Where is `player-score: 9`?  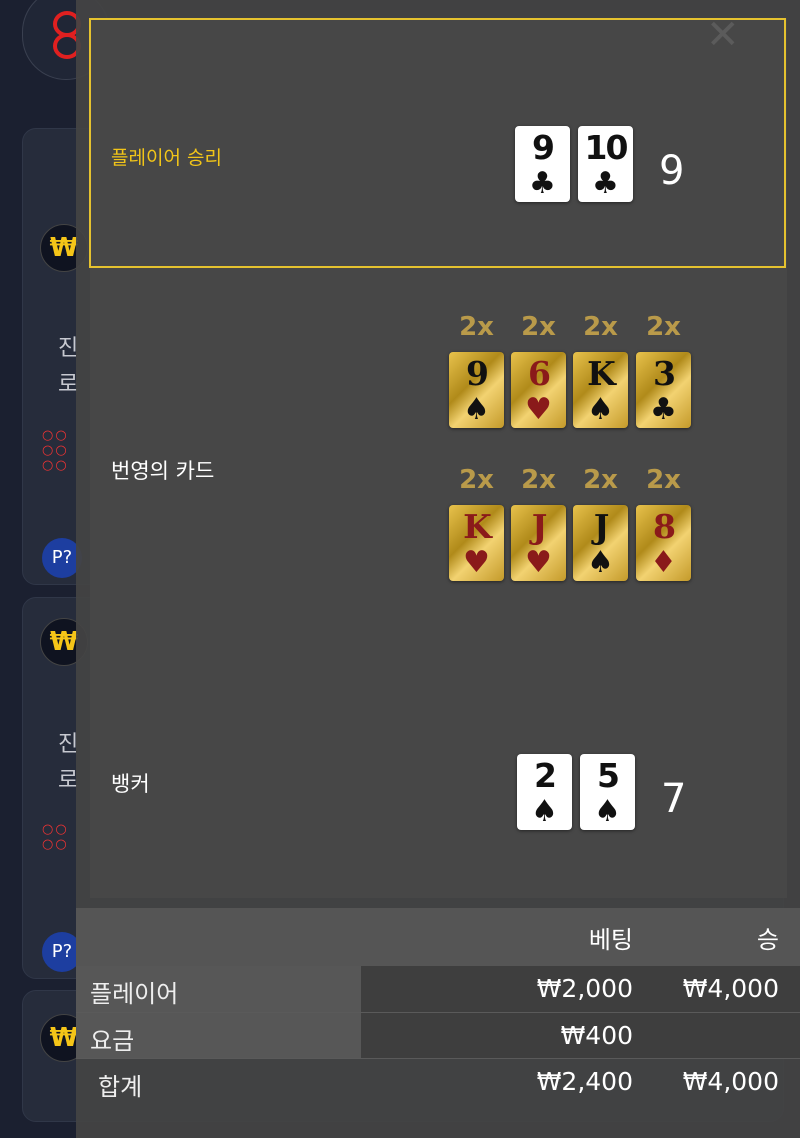
player-score: 9 is located at coordinates (672, 171).